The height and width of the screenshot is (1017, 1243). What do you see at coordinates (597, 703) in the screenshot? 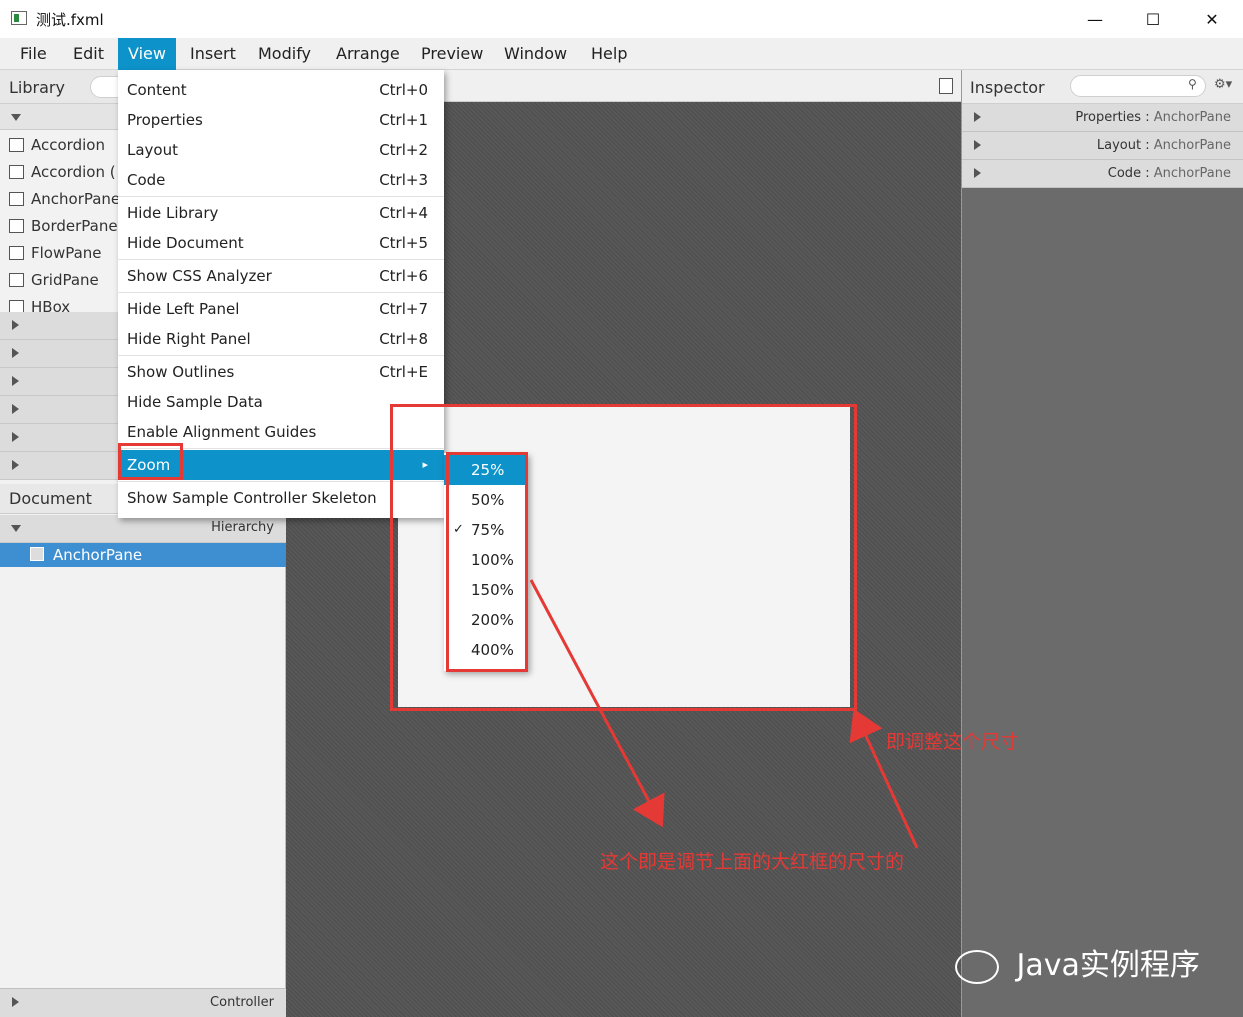
I see `arrow-to-note` at bounding box center [597, 703].